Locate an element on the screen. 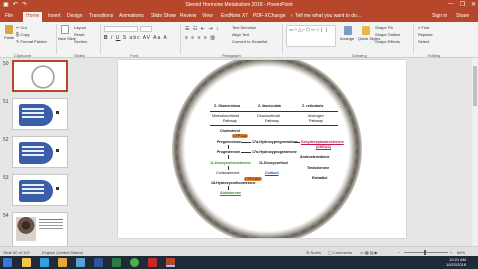  chrome-icon is located at coordinates (134, 262).